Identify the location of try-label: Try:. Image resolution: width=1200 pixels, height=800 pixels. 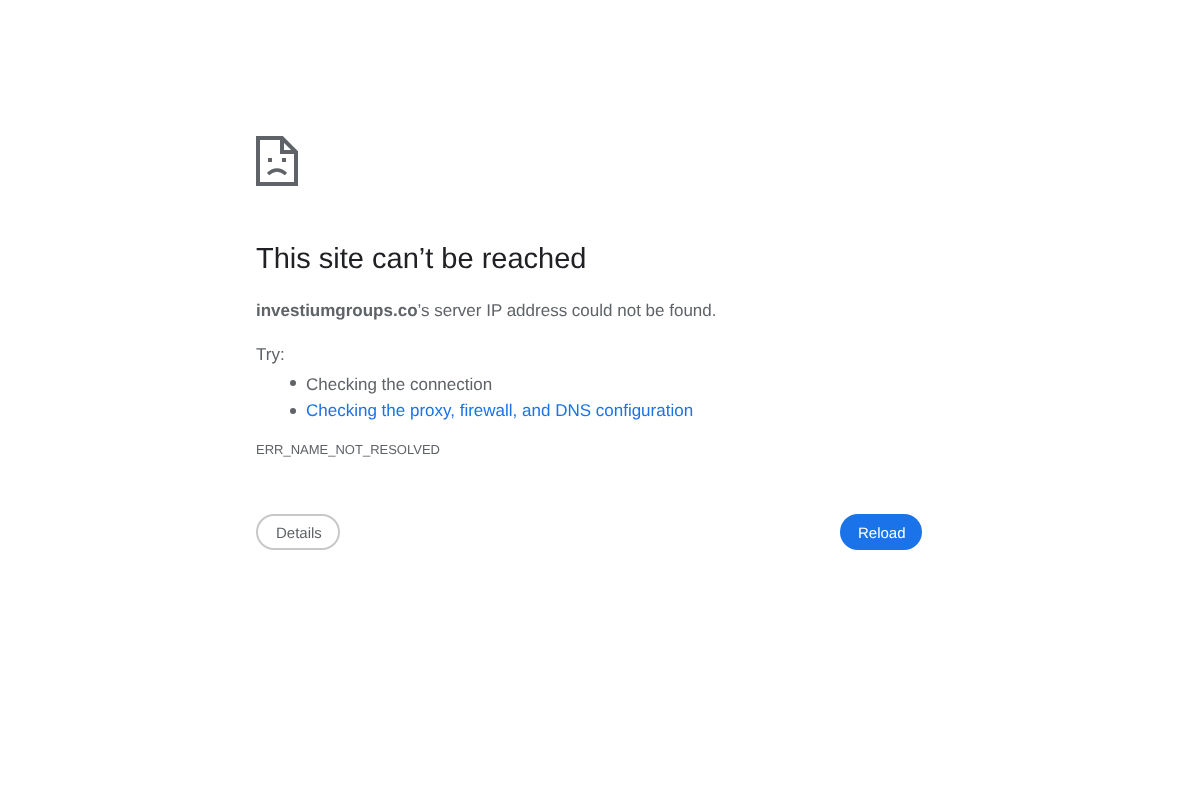
(271, 355).